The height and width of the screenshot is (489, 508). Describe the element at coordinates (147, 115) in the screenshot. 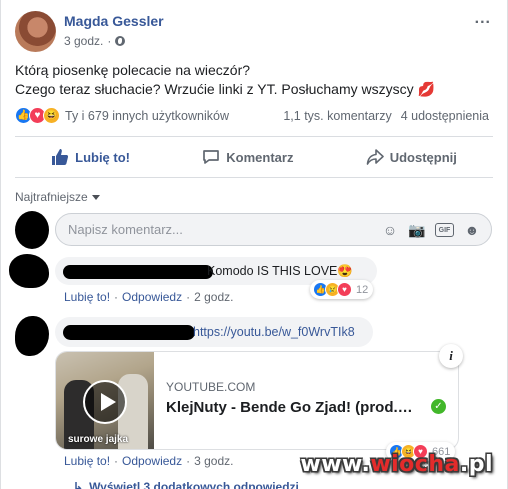

I see `reactions-label: Ty i 679 innych użytkowników` at that location.